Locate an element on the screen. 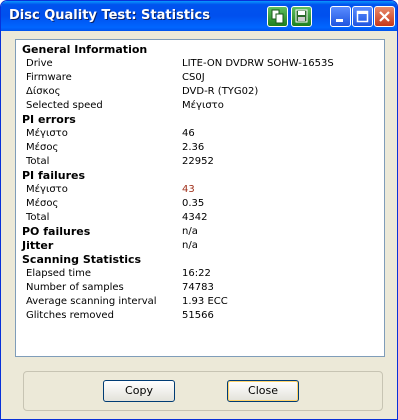 This screenshot has height=420, width=398. stat-row: Average scanning interval 1.93 ECC is located at coordinates (127, 301).